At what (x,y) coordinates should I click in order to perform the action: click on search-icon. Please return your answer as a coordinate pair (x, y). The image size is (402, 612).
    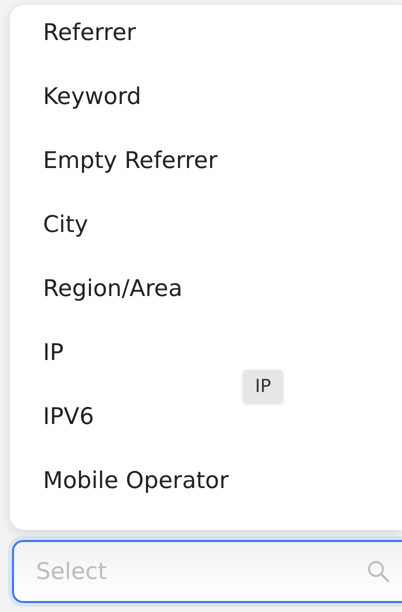
    Looking at the image, I should click on (378, 571).